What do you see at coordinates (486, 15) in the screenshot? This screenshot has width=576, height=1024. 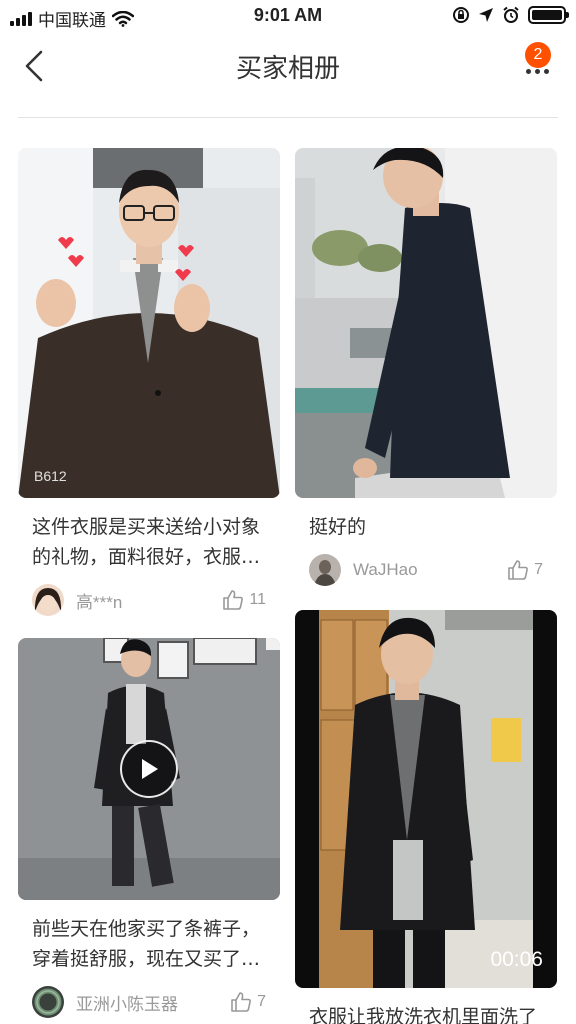 I see `location-icon` at bounding box center [486, 15].